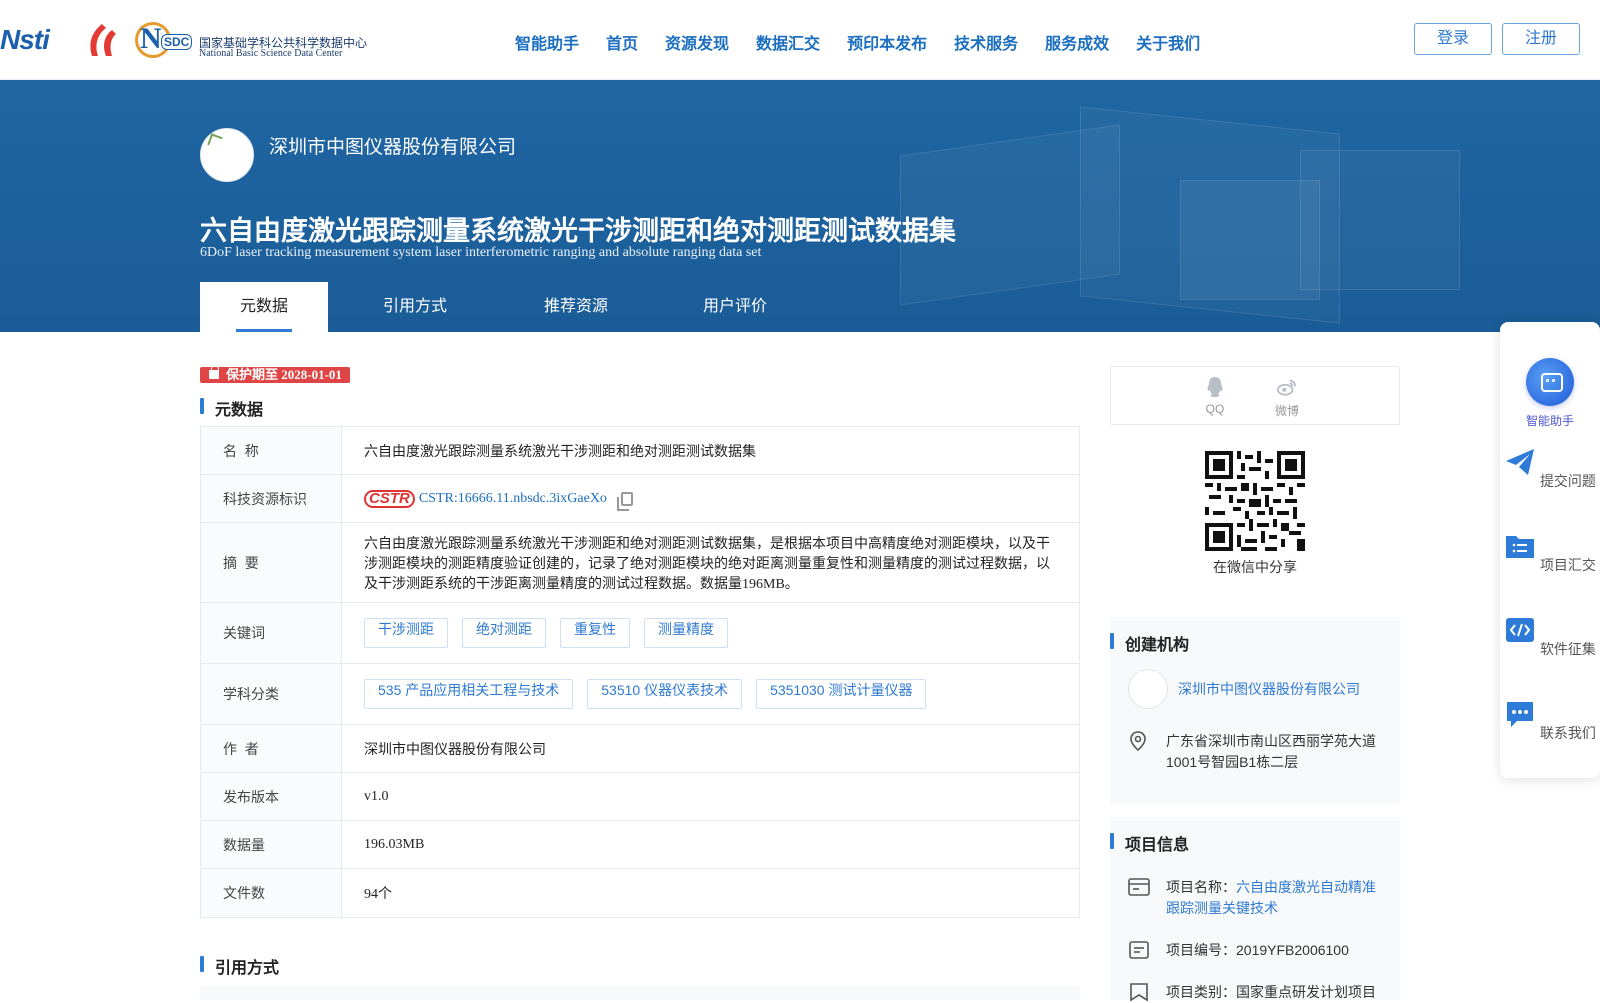 This screenshot has width=1600, height=1003. I want to click on tab-citation: 引用方式, so click(415, 307).